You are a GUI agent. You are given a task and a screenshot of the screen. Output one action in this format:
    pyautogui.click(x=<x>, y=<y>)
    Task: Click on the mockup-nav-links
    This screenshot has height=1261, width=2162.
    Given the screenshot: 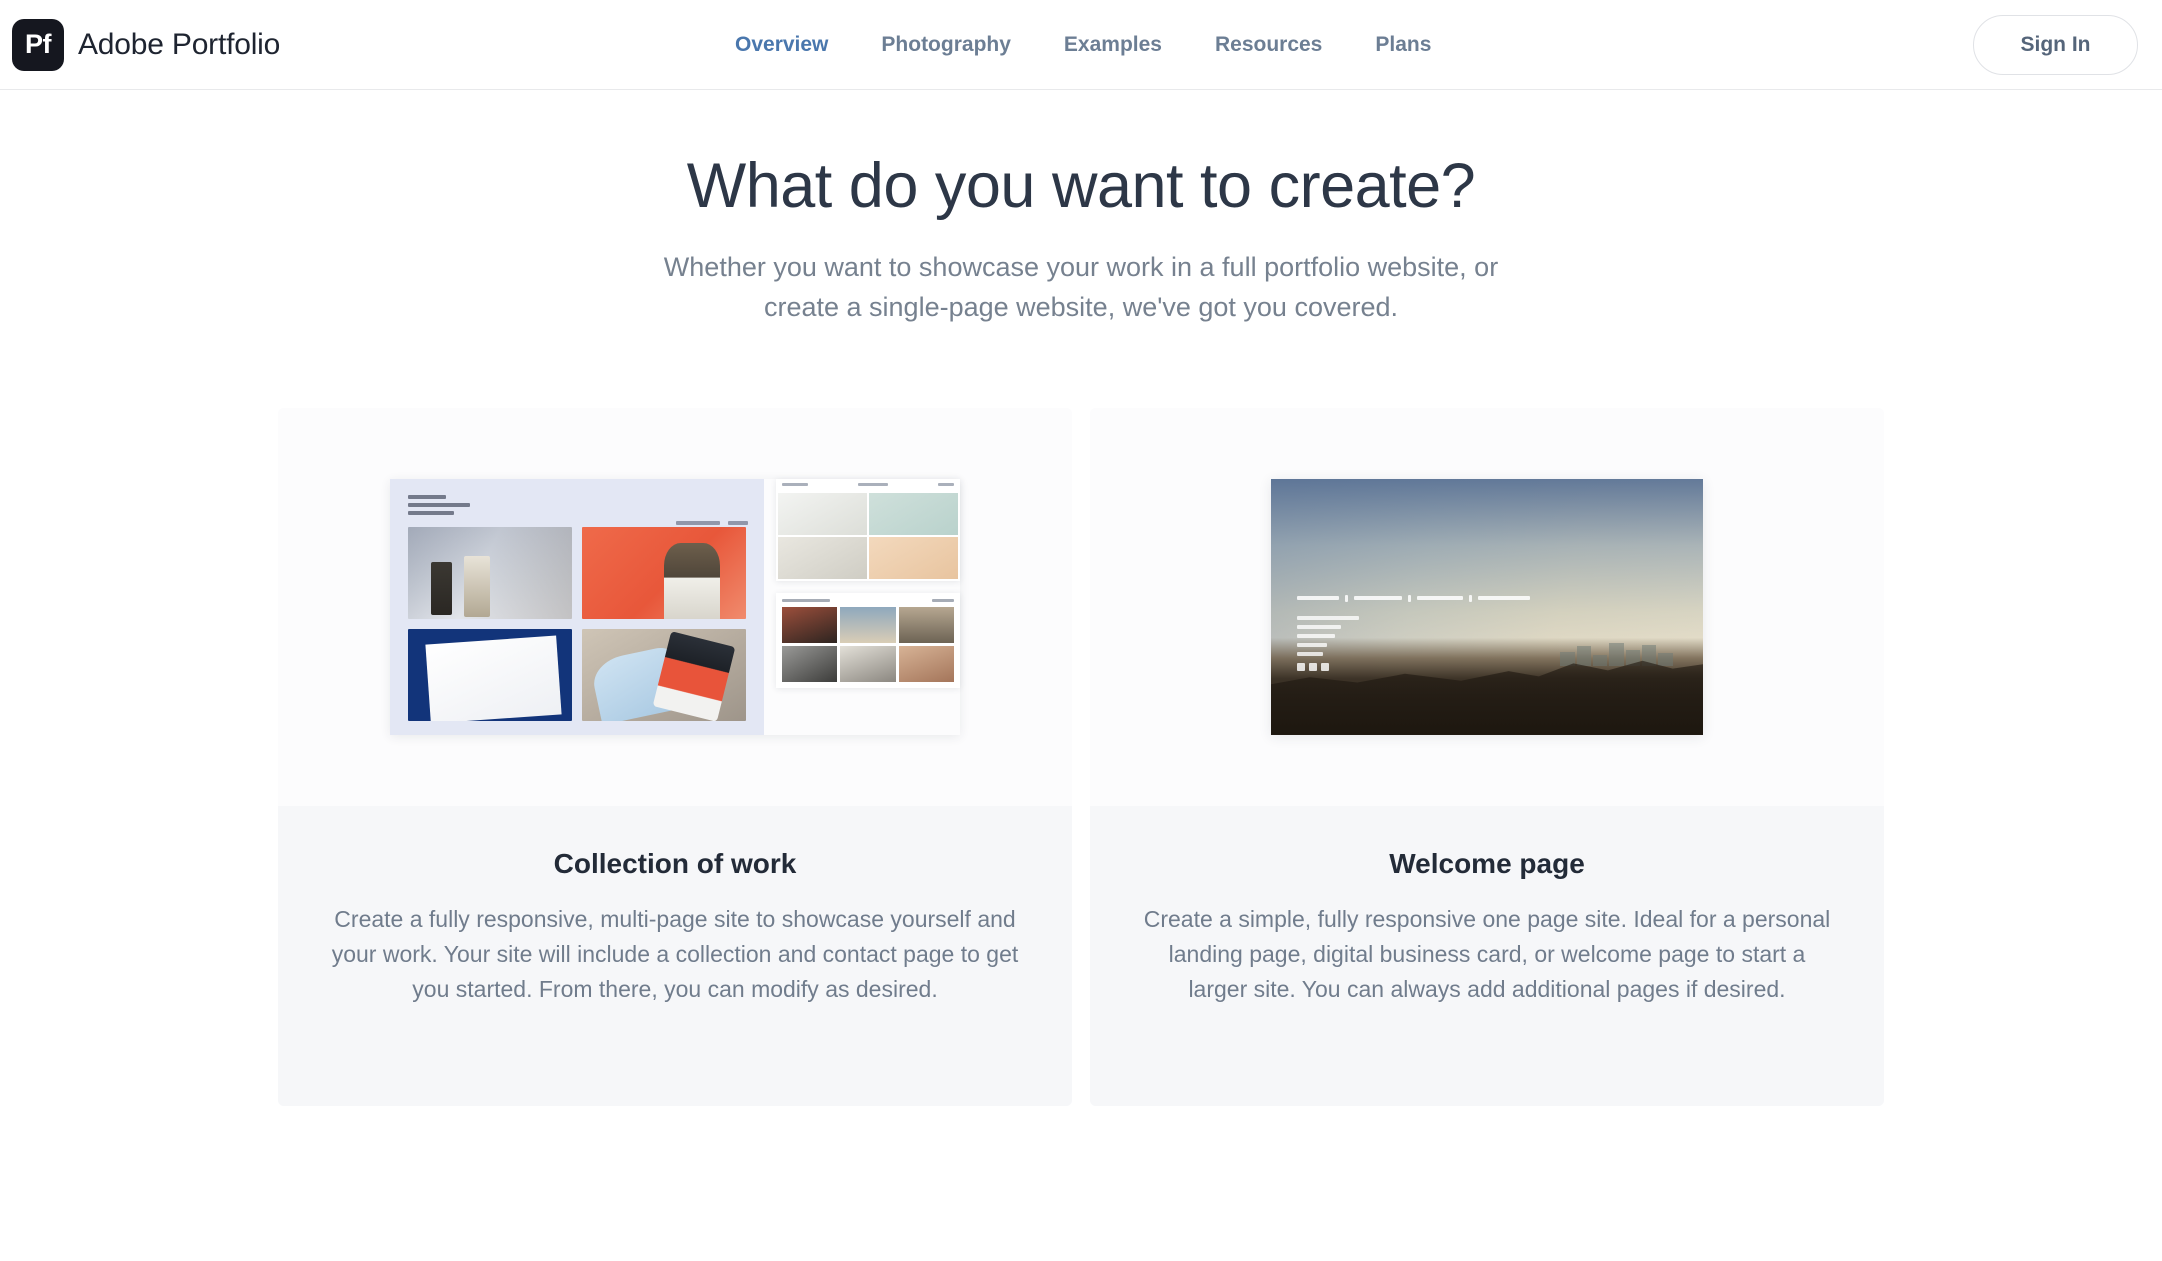 What is the action you would take?
    pyautogui.click(x=712, y=522)
    